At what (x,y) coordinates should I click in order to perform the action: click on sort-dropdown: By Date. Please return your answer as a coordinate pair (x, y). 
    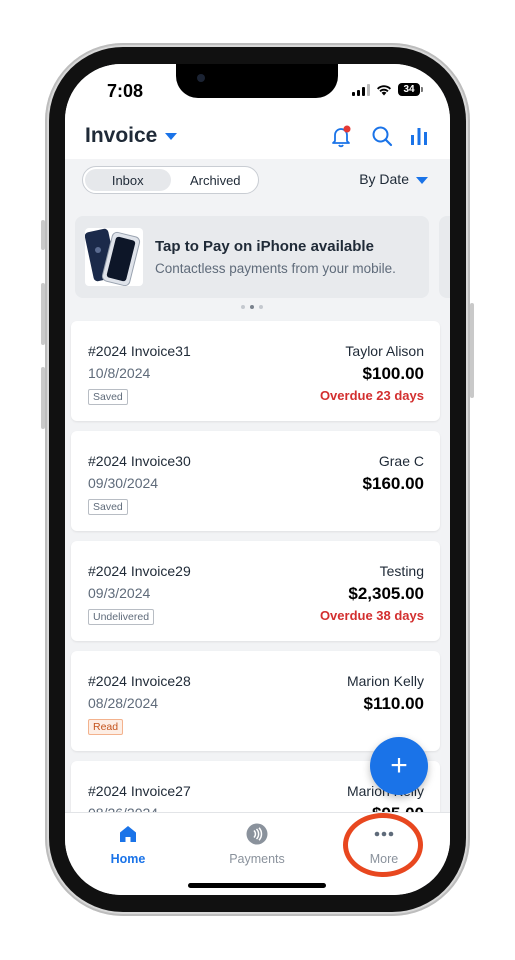
    Looking at the image, I should click on (393, 179).